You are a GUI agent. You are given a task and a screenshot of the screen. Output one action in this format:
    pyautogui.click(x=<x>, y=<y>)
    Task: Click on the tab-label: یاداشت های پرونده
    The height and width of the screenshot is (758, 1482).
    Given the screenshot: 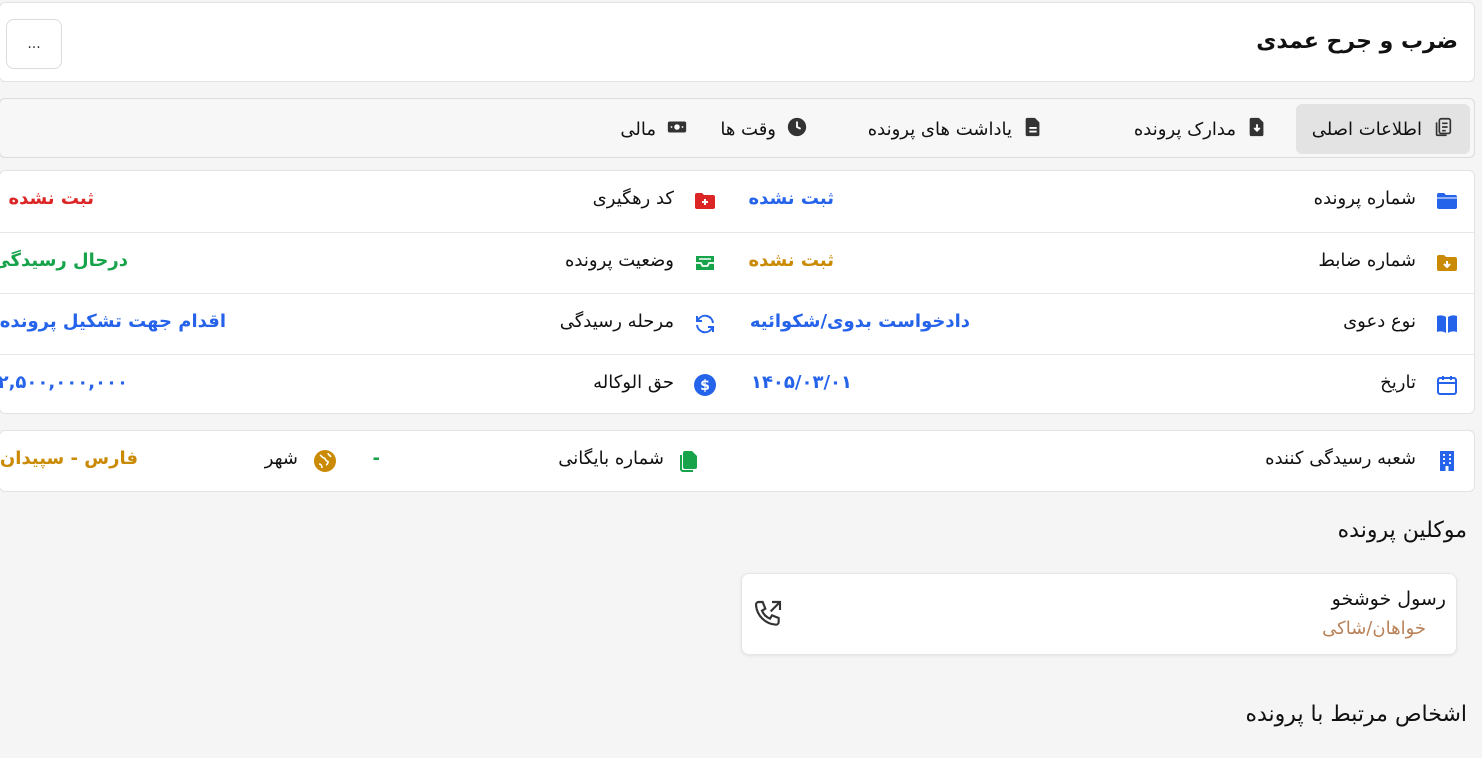 What is the action you would take?
    pyautogui.click(x=940, y=129)
    